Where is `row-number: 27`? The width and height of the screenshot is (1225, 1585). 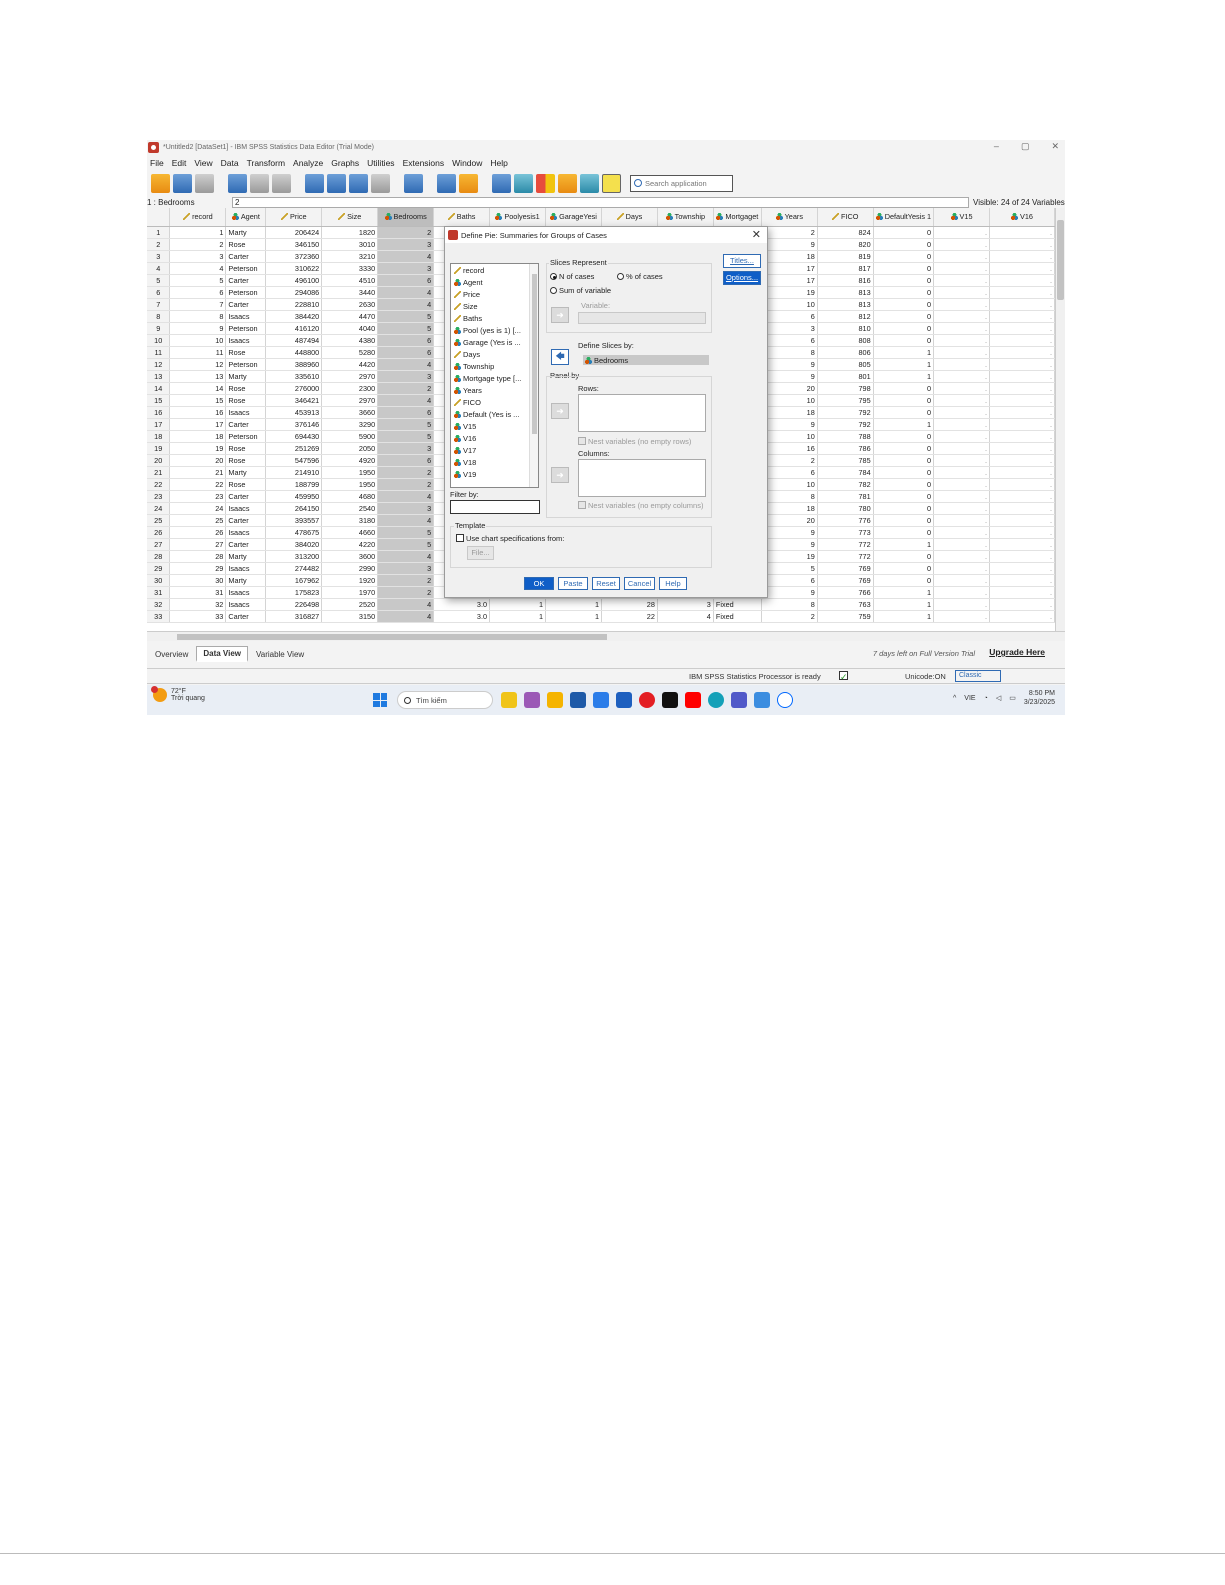
row-number: 27 is located at coordinates (159, 544).